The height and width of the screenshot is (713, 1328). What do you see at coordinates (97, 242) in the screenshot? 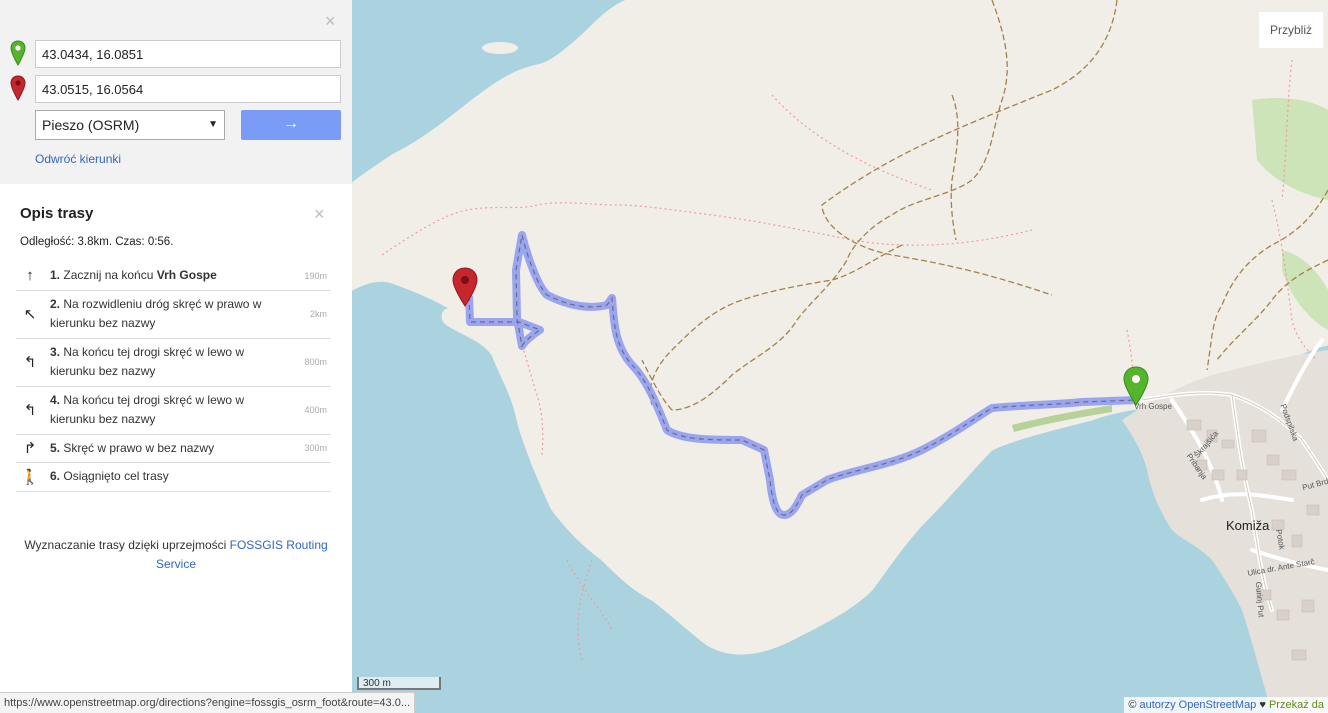
I see `route-summary: Odległość: 3.8km. Czas: 0:56.` at bounding box center [97, 242].